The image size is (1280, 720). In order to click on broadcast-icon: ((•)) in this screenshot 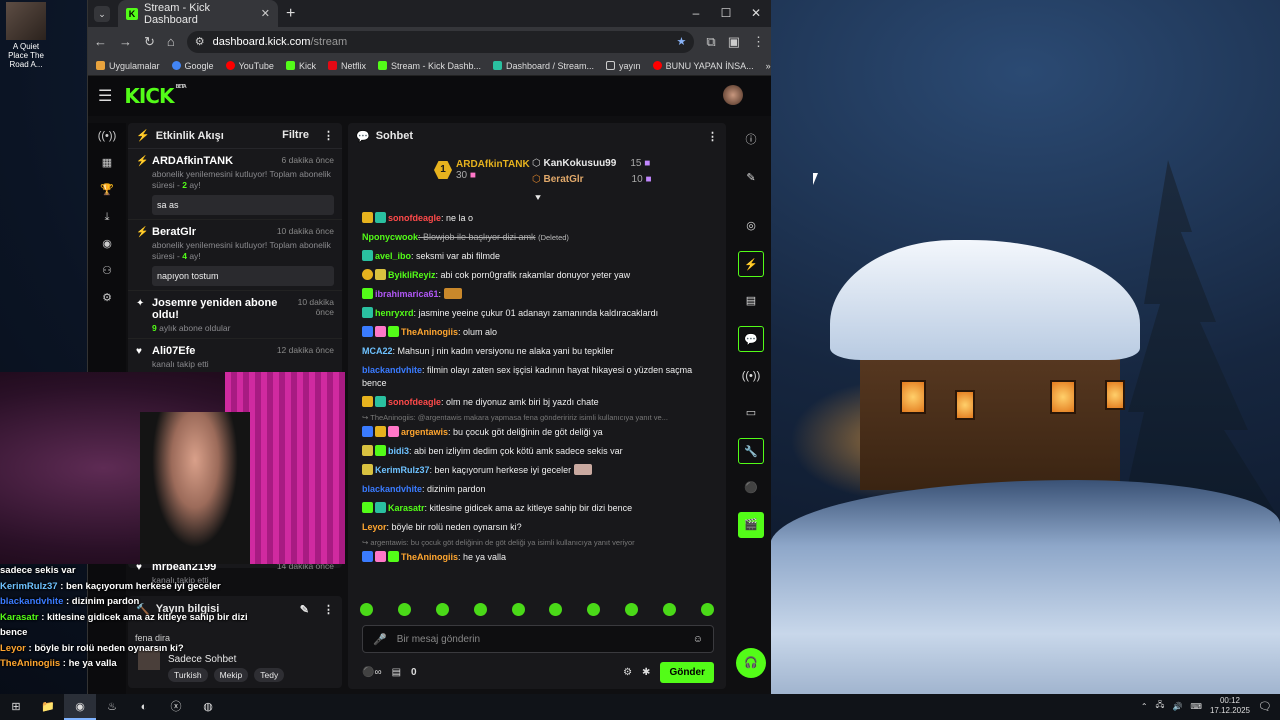, I will do `click(751, 376)`.